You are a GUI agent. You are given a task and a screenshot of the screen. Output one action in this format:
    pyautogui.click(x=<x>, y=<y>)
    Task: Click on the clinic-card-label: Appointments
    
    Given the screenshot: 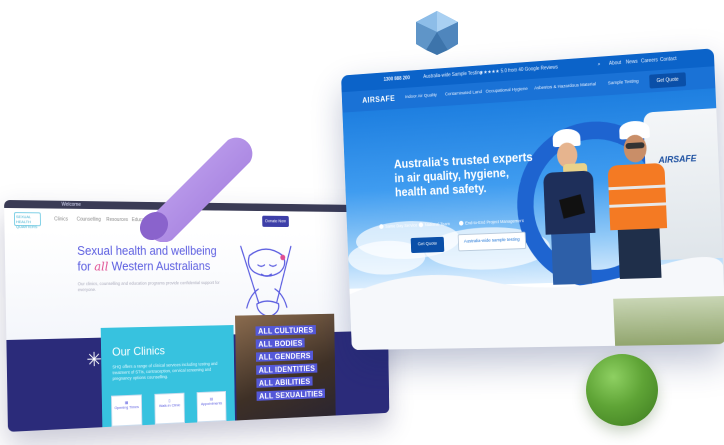 What is the action you would take?
    pyautogui.click(x=211, y=403)
    